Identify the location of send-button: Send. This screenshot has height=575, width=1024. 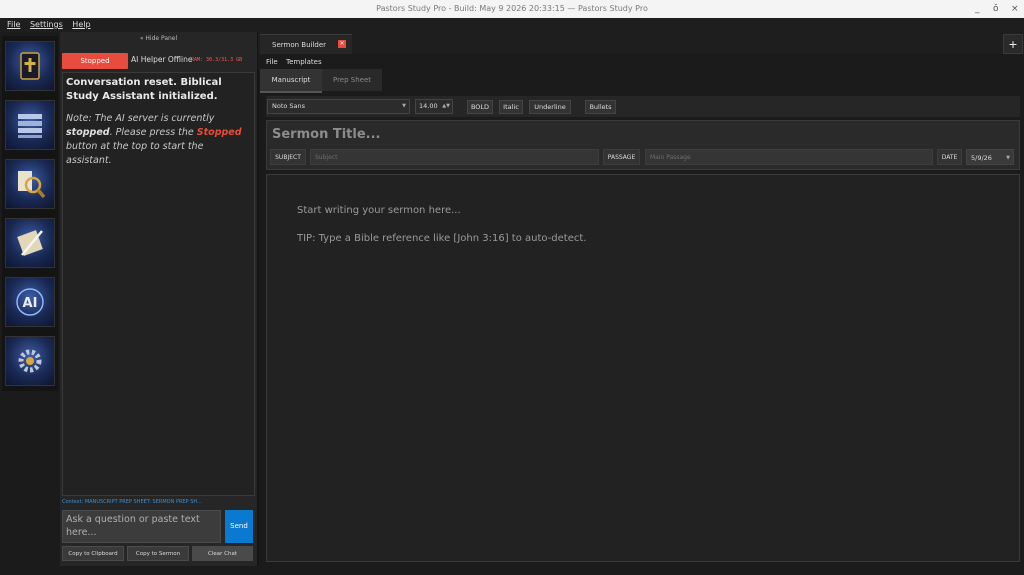
(239, 526).